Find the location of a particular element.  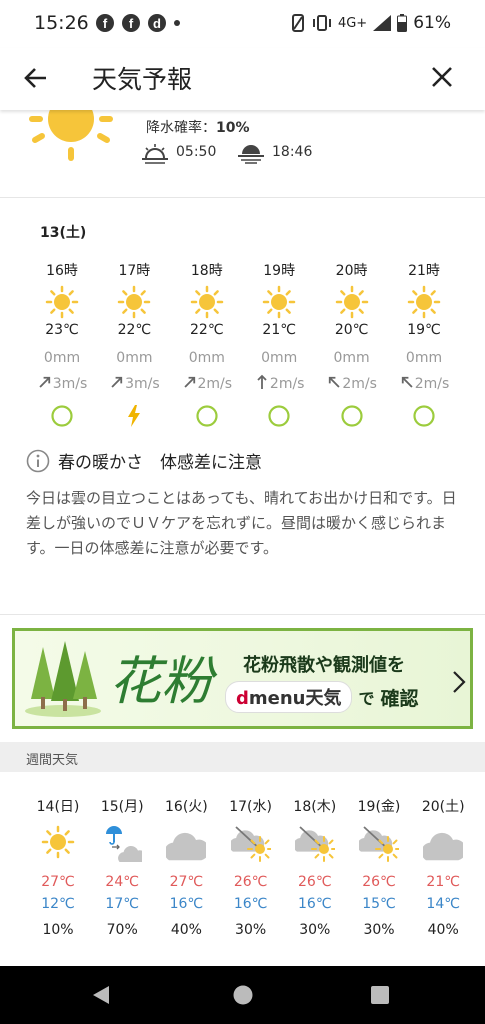

nav-home-icon is located at coordinates (243, 995).